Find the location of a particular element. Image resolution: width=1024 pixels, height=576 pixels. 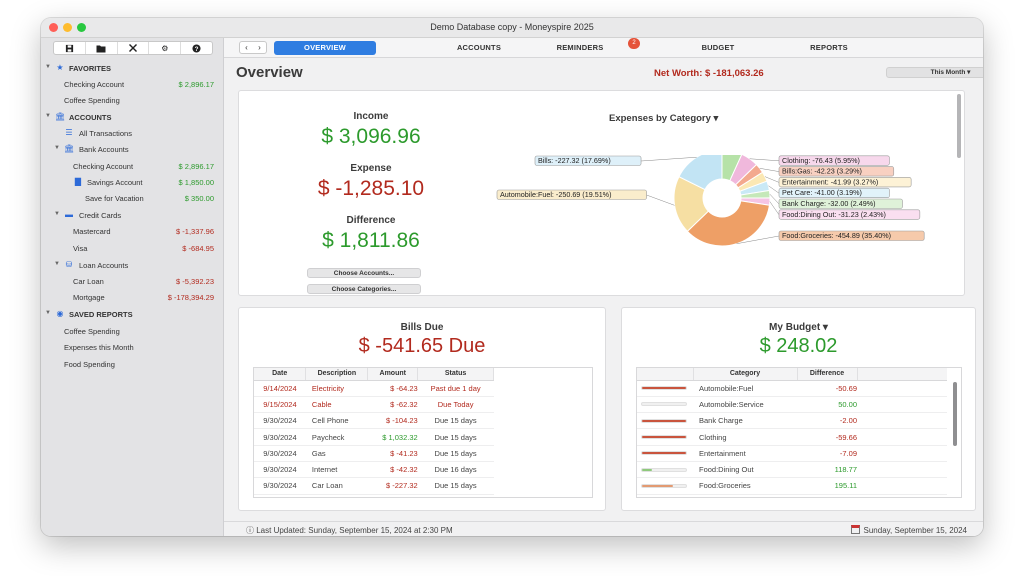

sidebar-item-label: Mortgage is located at coordinates (89, 297).